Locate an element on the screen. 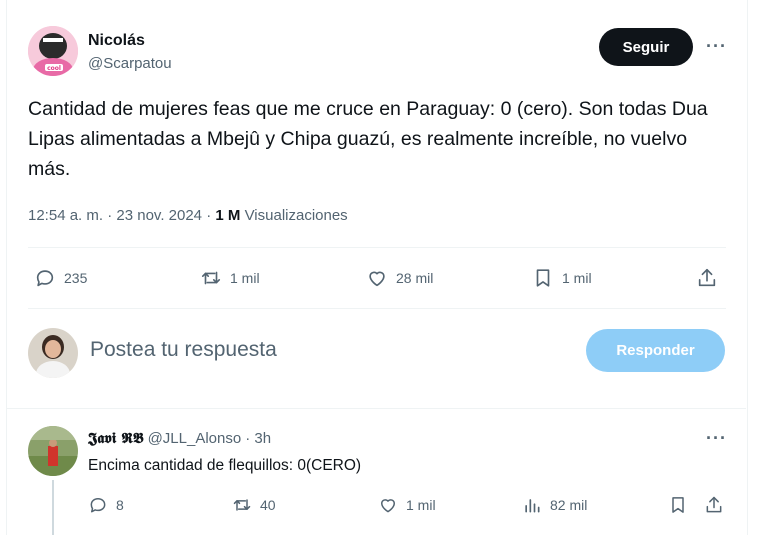  reply-count: 235 is located at coordinates (76, 278).